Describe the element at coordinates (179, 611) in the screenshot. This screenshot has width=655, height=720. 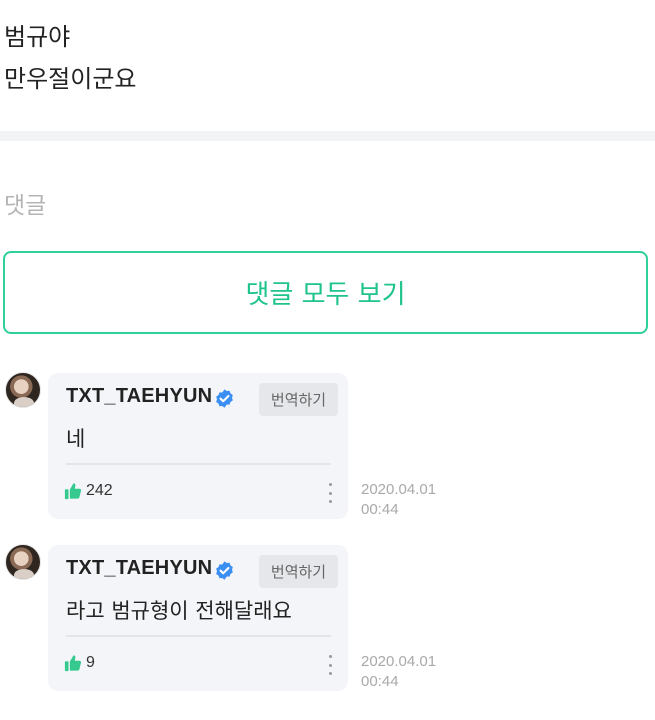
I see `comment-text: 라고 범규형이 전해달래요` at that location.